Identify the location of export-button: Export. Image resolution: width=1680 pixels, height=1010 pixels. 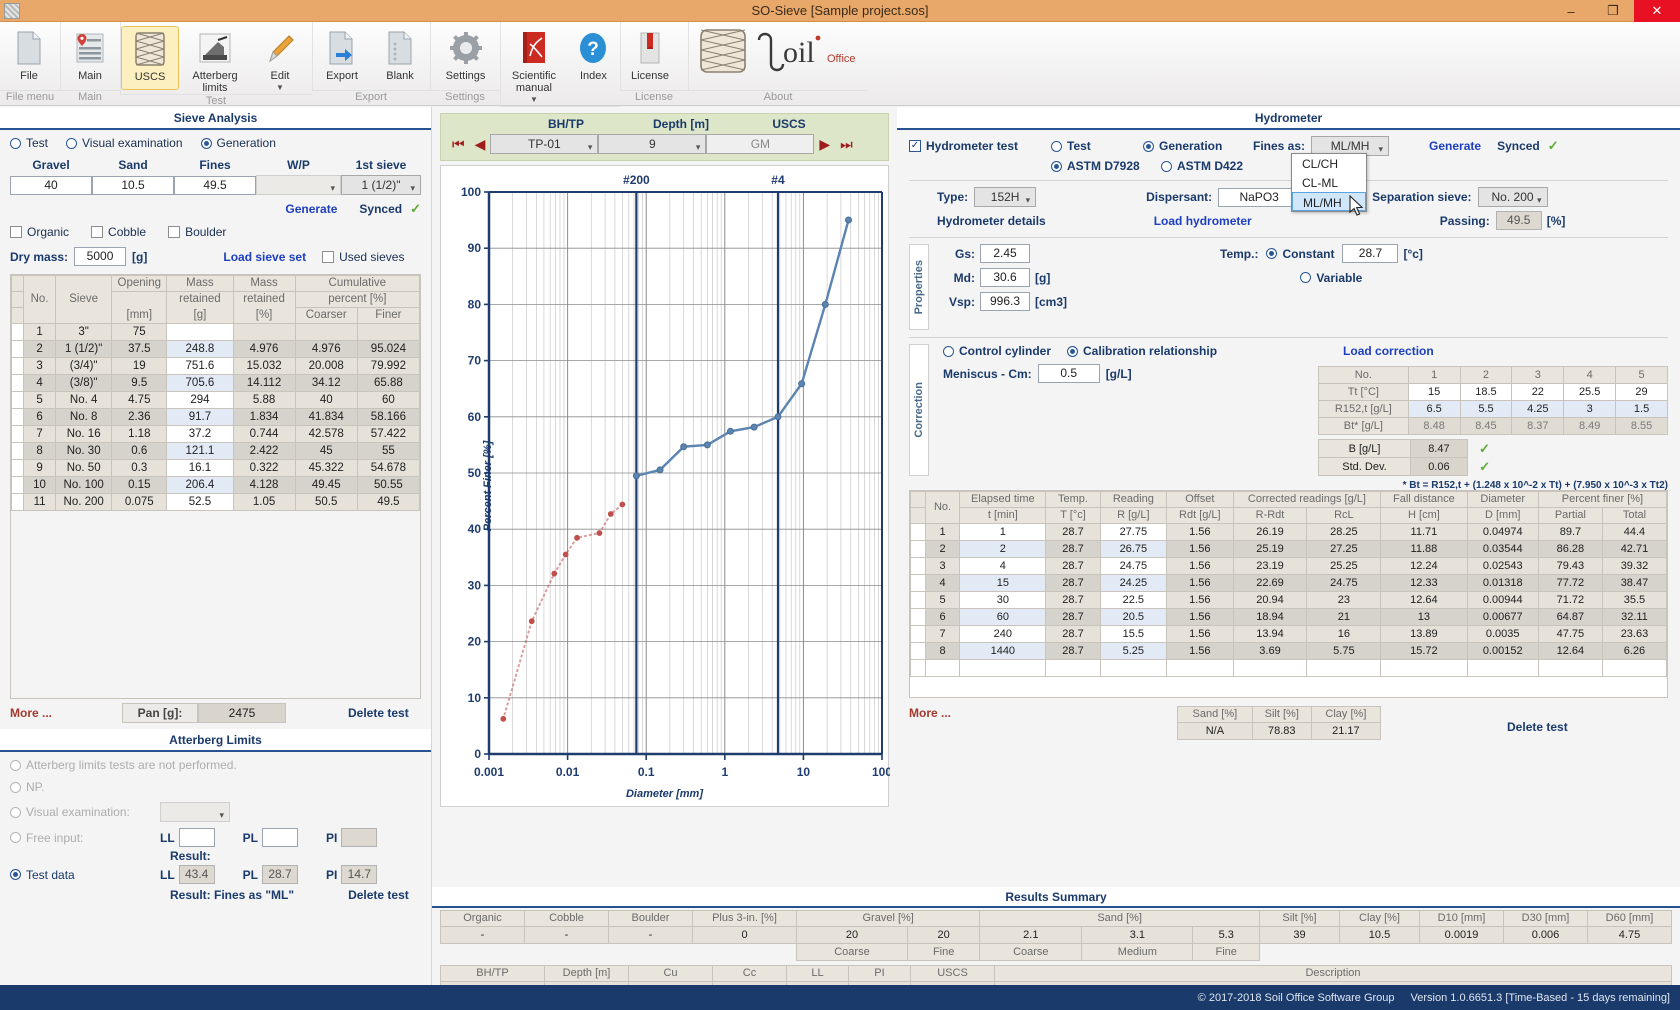
(342, 54).